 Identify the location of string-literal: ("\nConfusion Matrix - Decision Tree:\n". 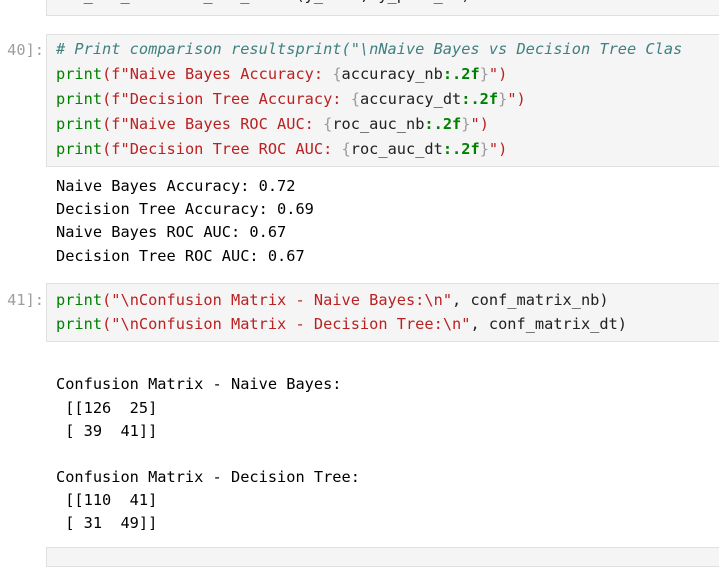
(286, 324).